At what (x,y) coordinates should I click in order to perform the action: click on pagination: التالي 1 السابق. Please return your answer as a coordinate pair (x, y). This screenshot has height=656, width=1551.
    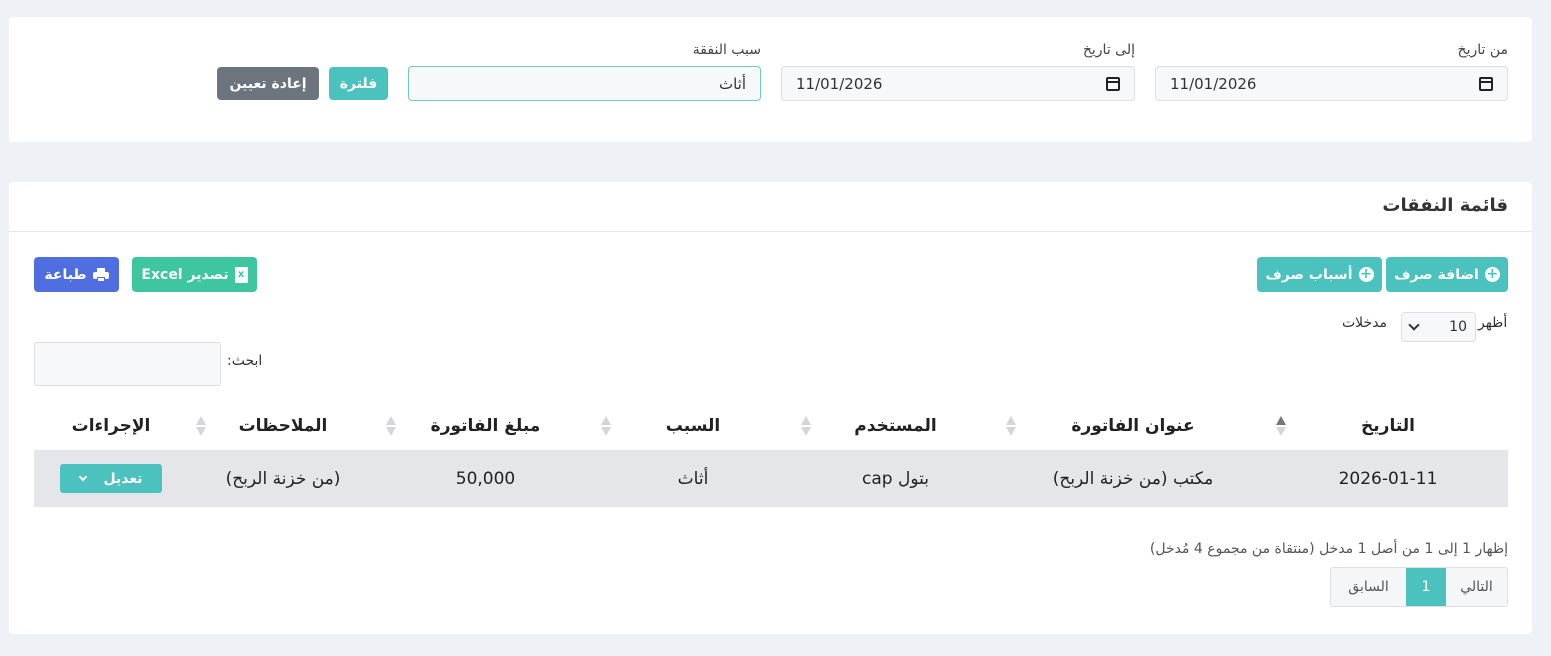
    Looking at the image, I should click on (1419, 587).